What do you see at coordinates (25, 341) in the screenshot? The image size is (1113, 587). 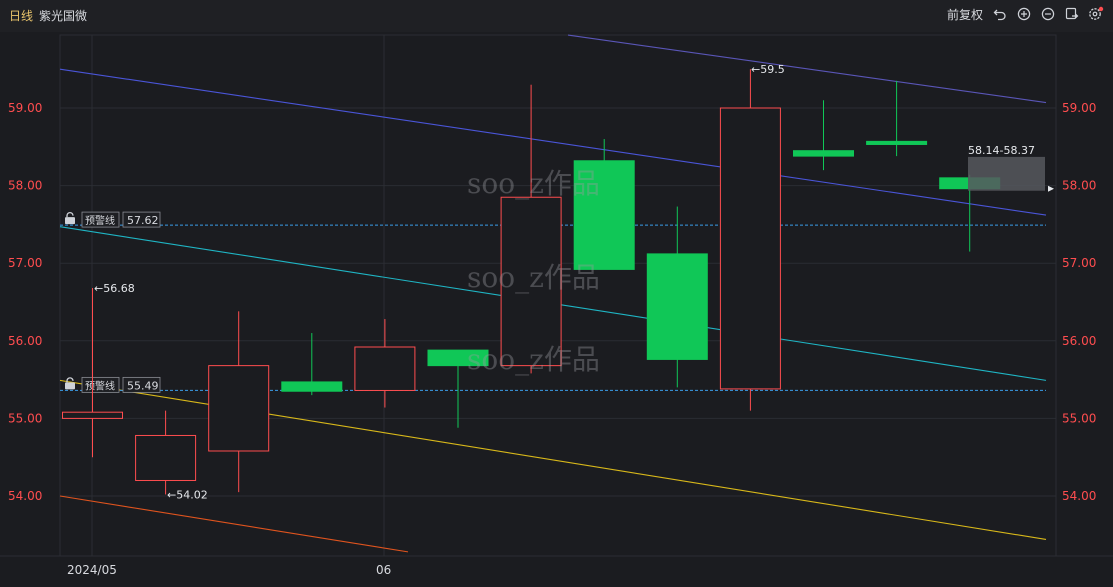 I see `y-tick-label-left: 56.00` at bounding box center [25, 341].